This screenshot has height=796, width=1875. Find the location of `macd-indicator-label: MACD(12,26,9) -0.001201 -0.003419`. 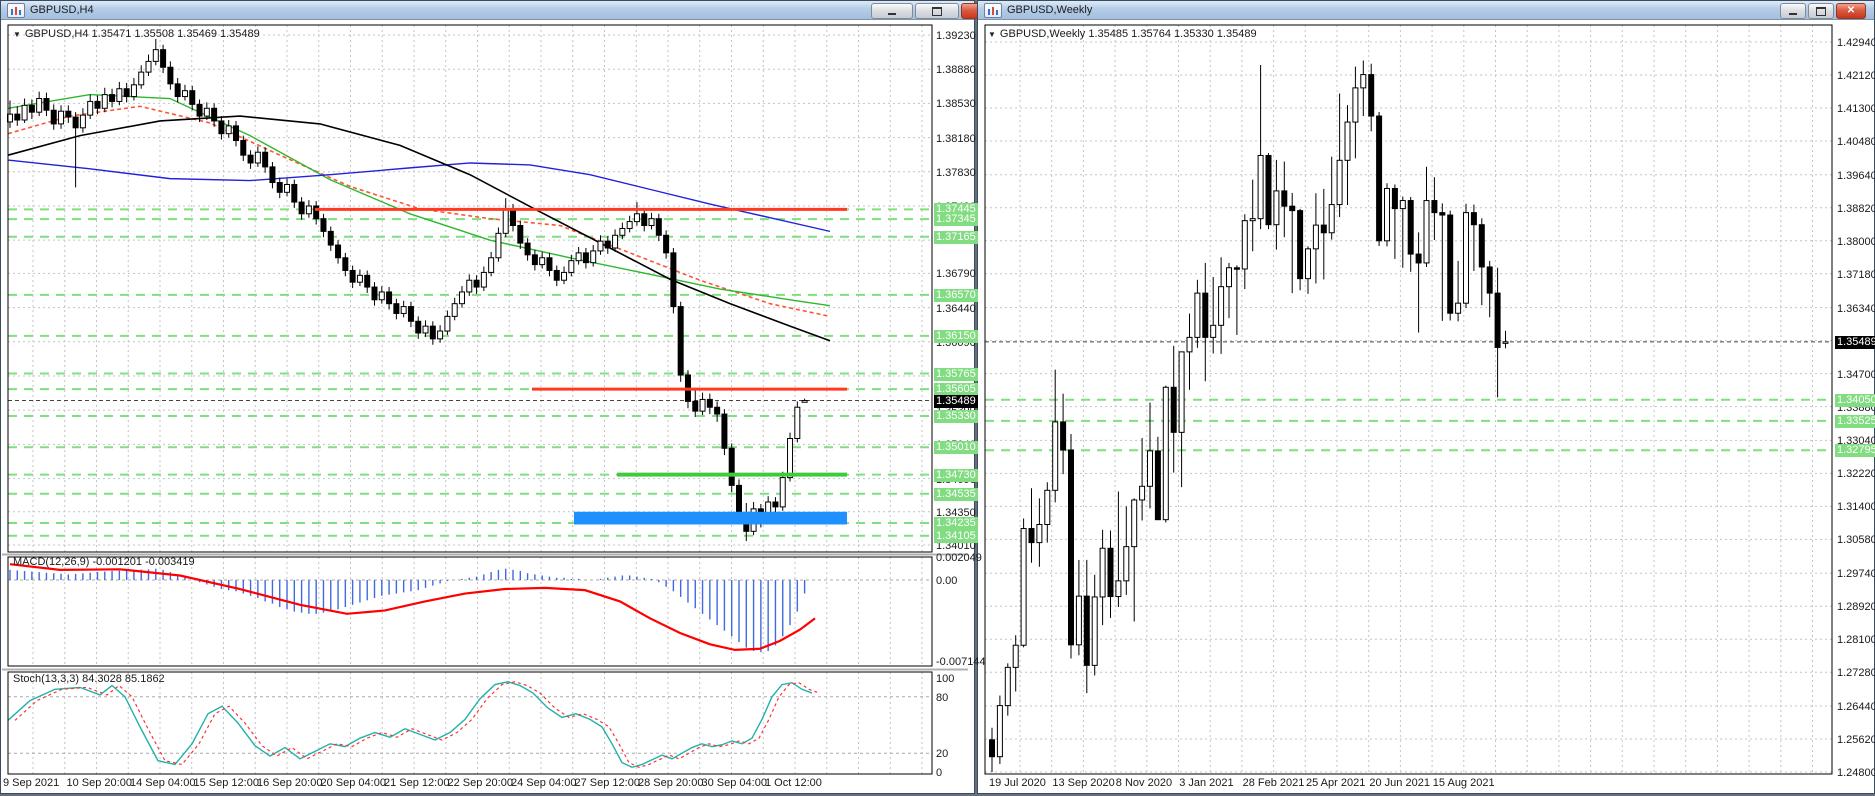

macd-indicator-label: MACD(12,26,9) -0.001201 -0.003419 is located at coordinates (104, 562).